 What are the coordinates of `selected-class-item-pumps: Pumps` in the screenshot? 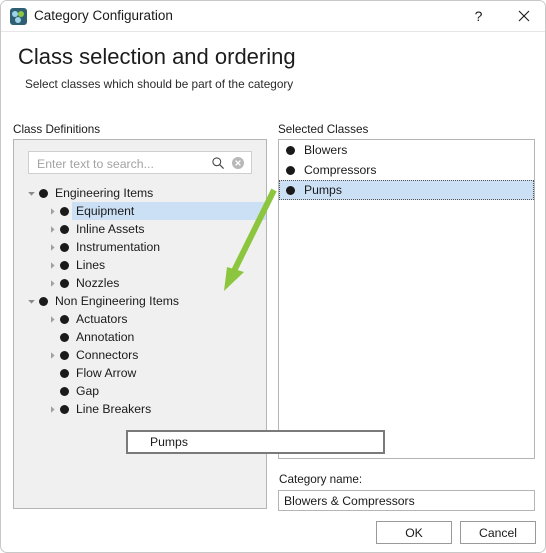 It's located at (406, 190).